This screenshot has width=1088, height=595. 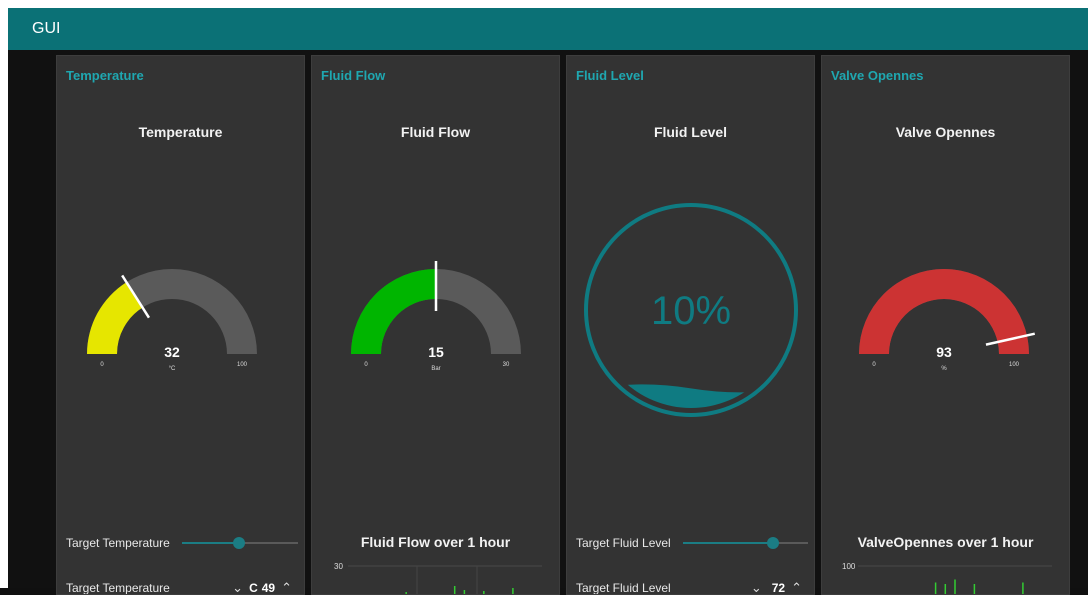 What do you see at coordinates (353, 75) in the screenshot?
I see `card-title-fluid-flow: Fluid Flow` at bounding box center [353, 75].